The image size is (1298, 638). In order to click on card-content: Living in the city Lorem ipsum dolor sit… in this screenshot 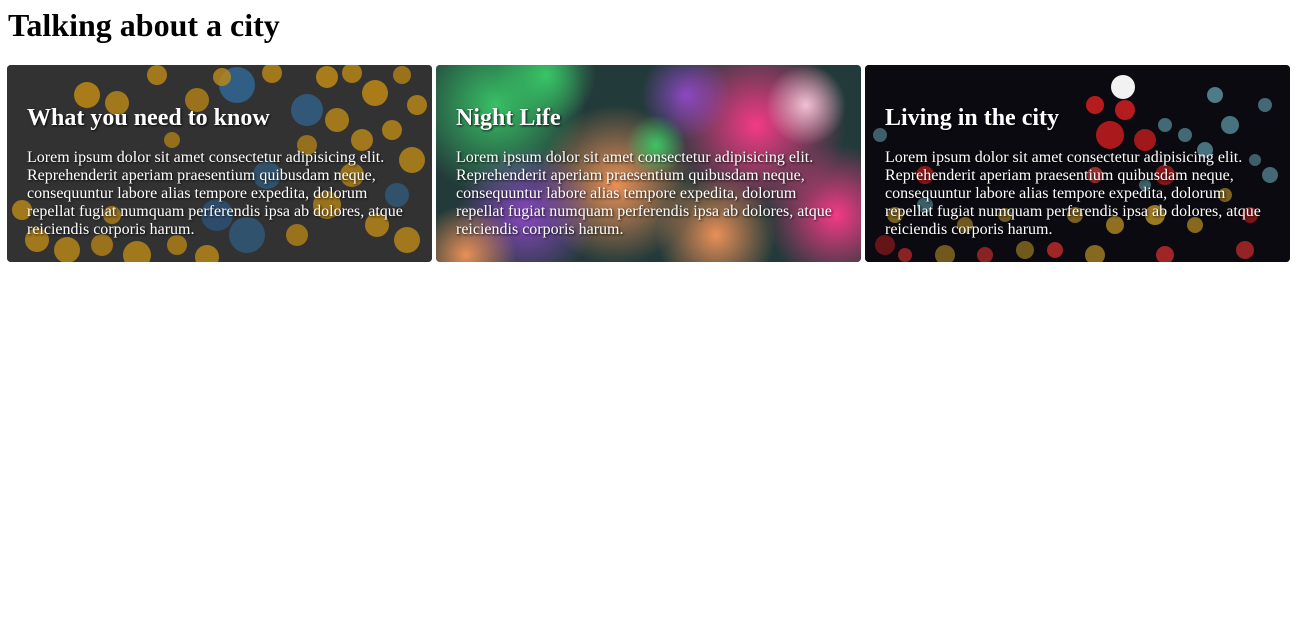, I will do `click(1077, 152)`.